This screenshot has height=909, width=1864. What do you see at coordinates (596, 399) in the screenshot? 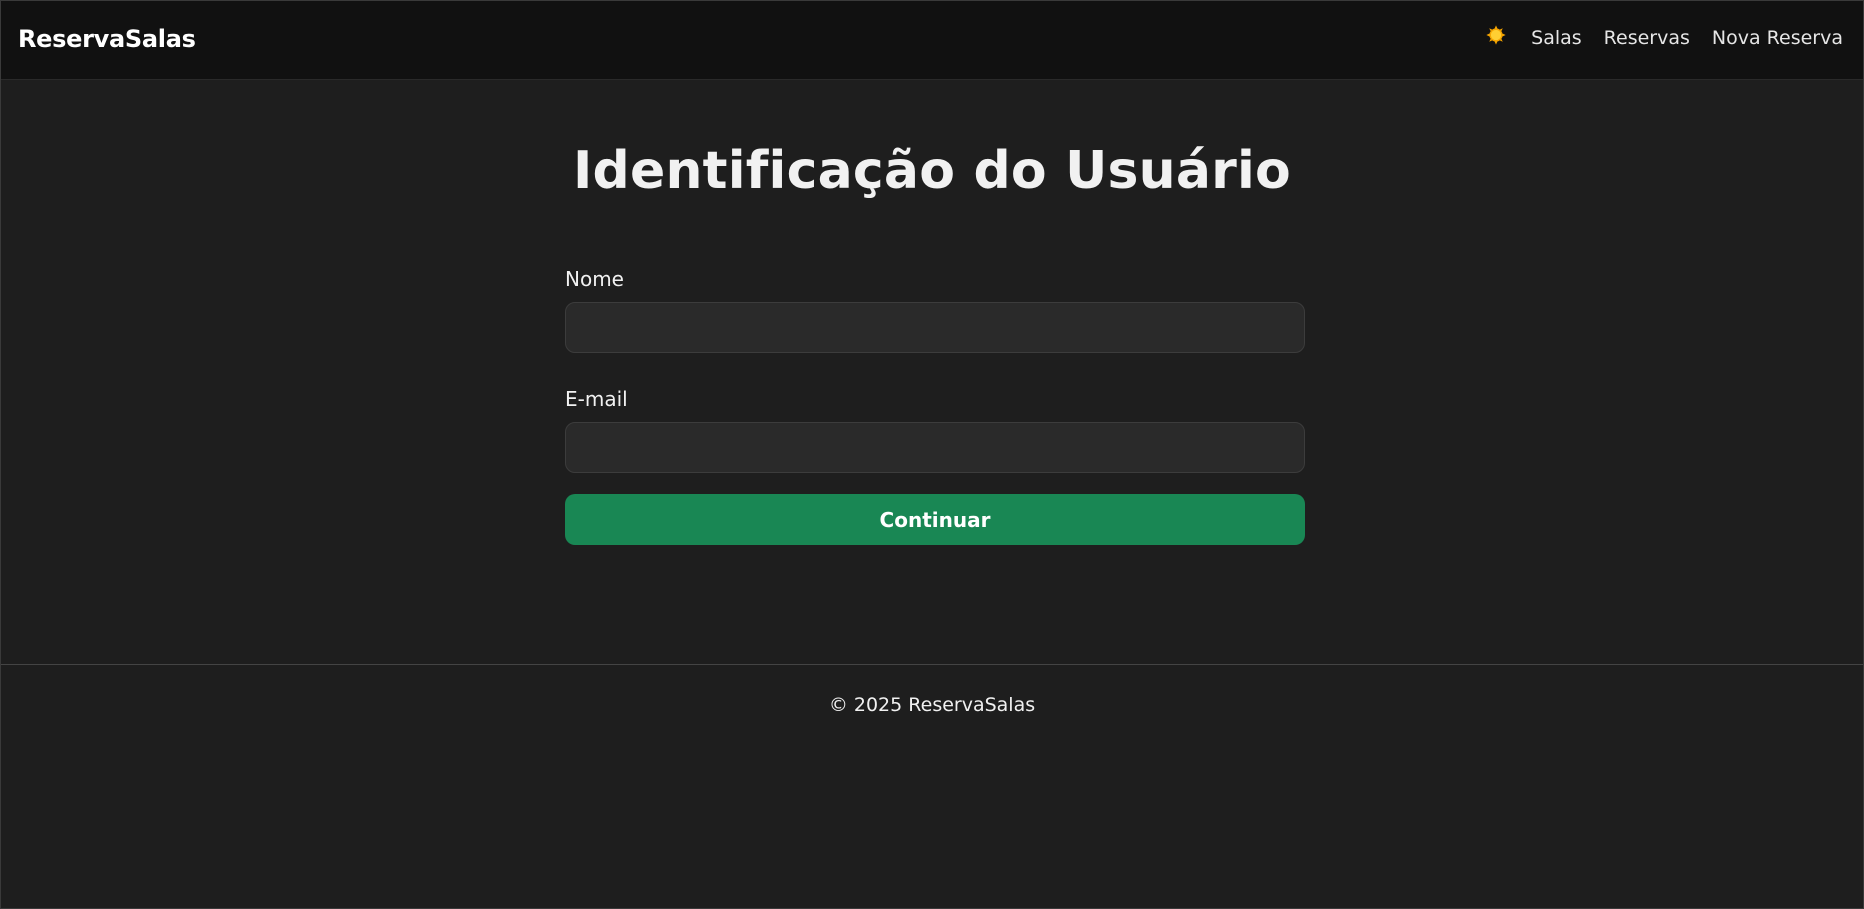
I see `email-label: E-mail` at bounding box center [596, 399].